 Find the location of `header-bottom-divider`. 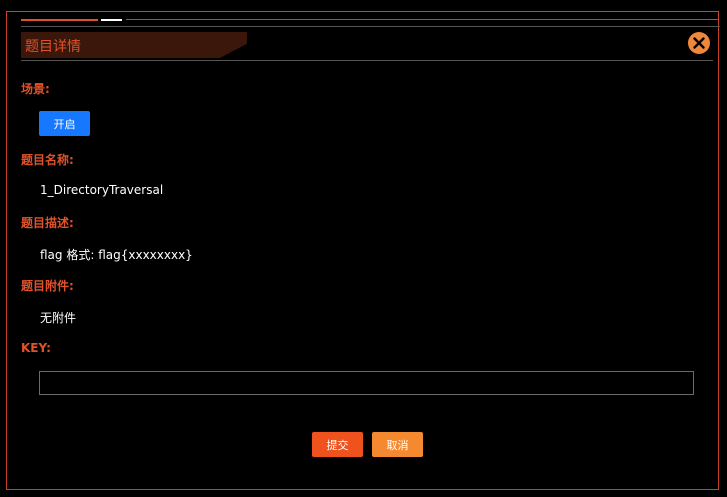

header-bottom-divider is located at coordinates (367, 60).